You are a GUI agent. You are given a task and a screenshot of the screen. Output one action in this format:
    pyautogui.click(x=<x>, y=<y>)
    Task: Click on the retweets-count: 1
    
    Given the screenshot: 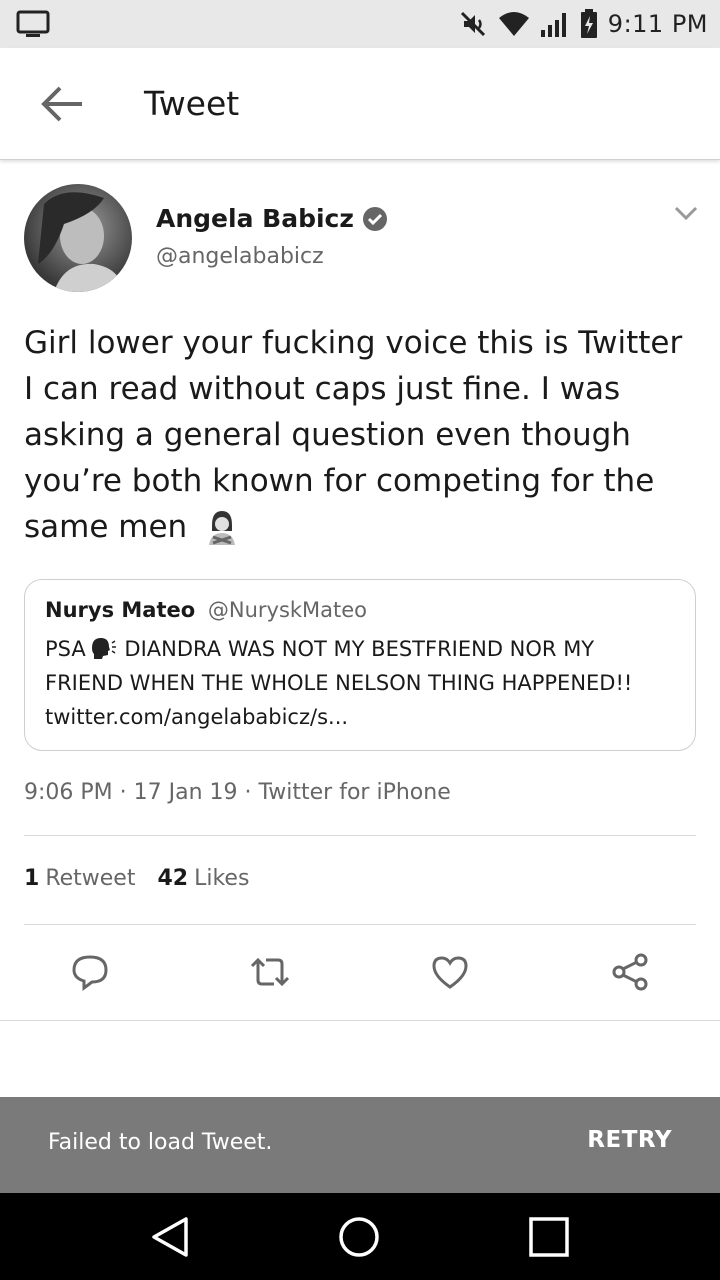 What is the action you would take?
    pyautogui.click(x=32, y=878)
    